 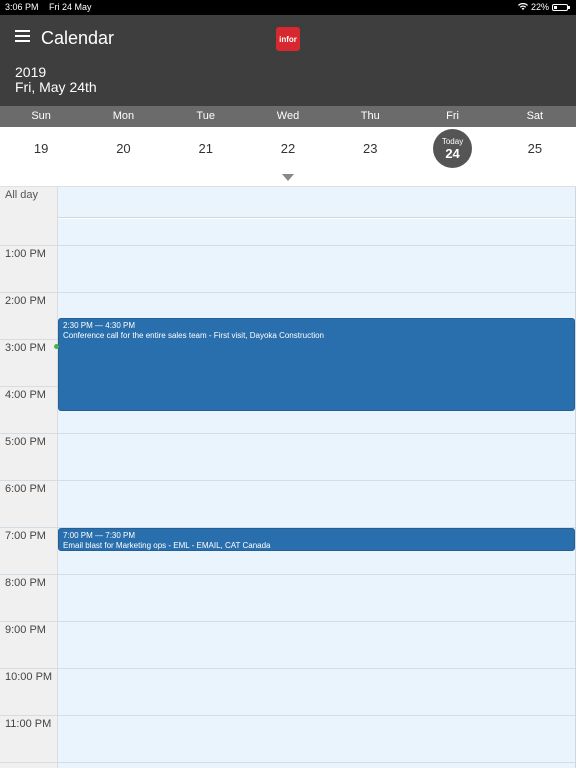 What do you see at coordinates (452, 116) in the screenshot?
I see `weekday-label: Fri` at bounding box center [452, 116].